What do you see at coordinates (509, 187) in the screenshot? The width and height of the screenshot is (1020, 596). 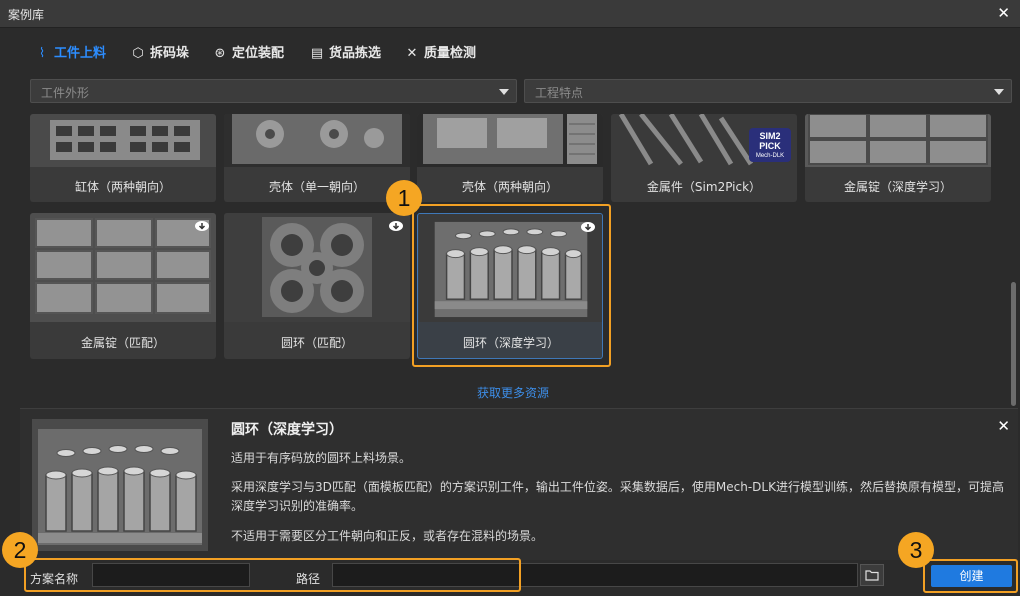 I see `case-label: 壳体（两种朝向）` at bounding box center [509, 187].